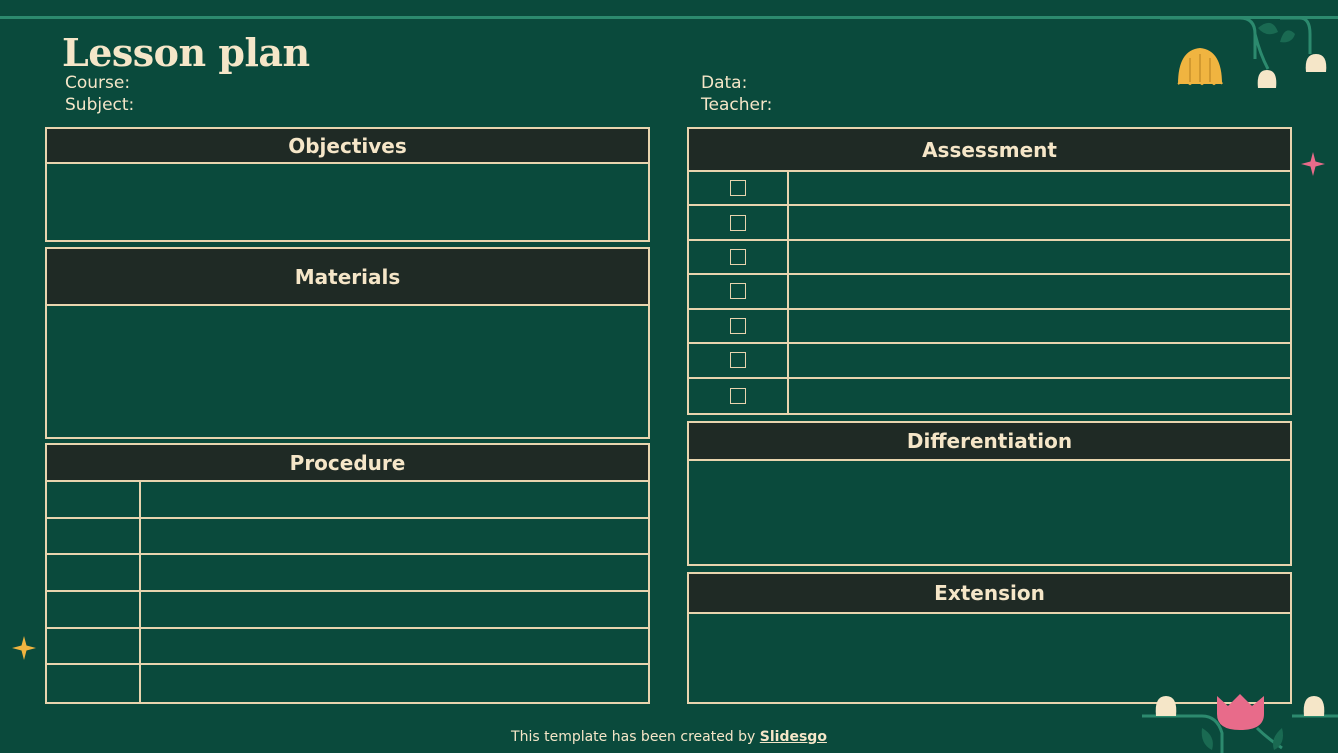 The height and width of the screenshot is (753, 1338). What do you see at coordinates (347, 371) in the screenshot?
I see `materials-body` at bounding box center [347, 371].